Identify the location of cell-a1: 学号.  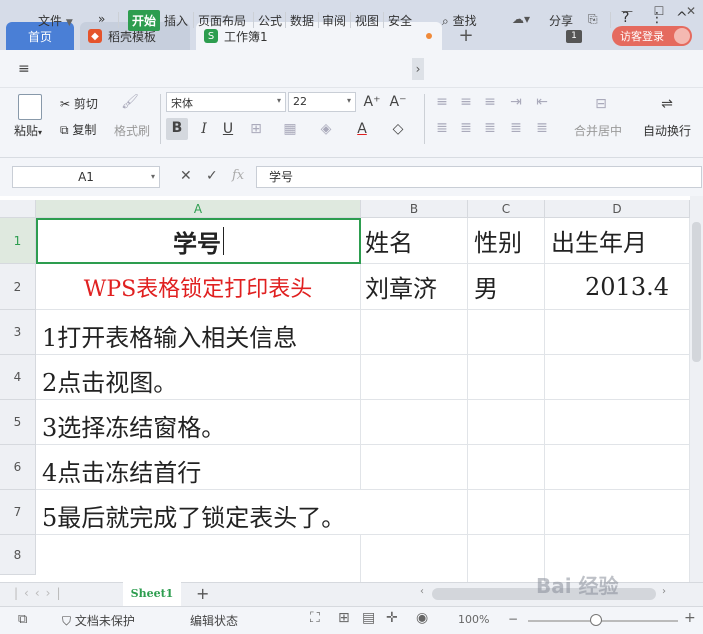
(198, 241).